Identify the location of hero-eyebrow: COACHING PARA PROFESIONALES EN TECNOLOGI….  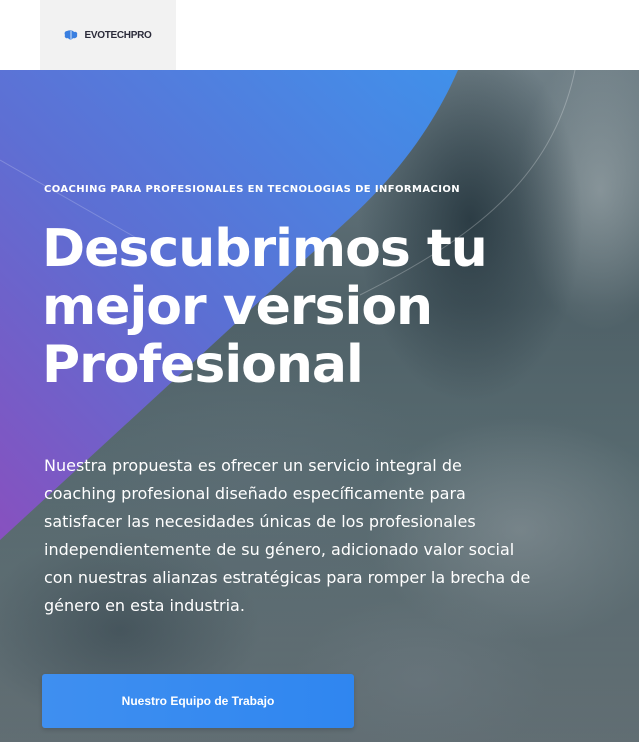
(252, 189).